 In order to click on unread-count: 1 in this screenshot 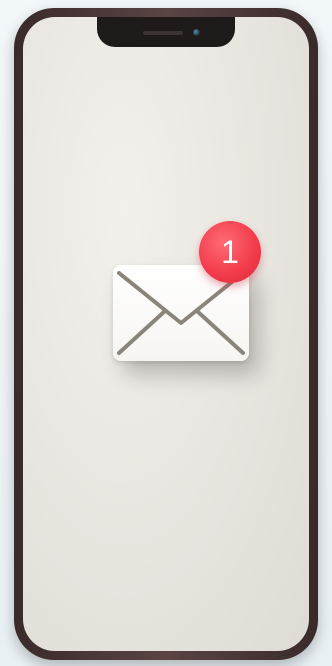, I will do `click(230, 251)`.